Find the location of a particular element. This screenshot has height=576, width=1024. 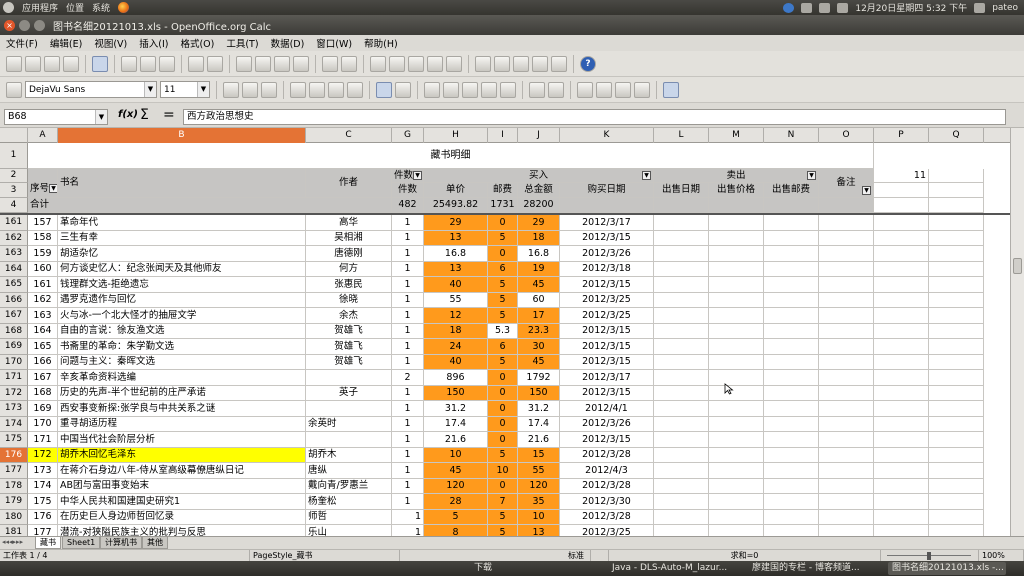

cell-total: 16.8 is located at coordinates (539, 254).